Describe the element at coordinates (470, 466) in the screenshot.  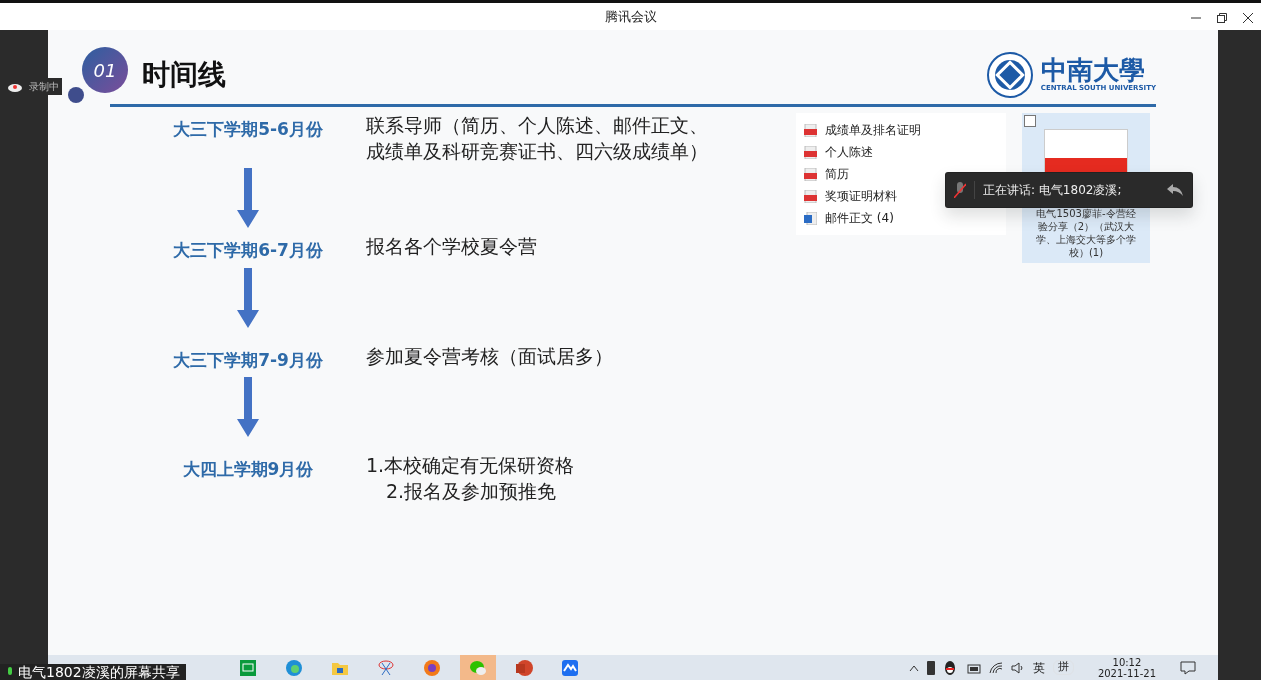
I see `description-text: 1.本校确定有无保研资格` at that location.